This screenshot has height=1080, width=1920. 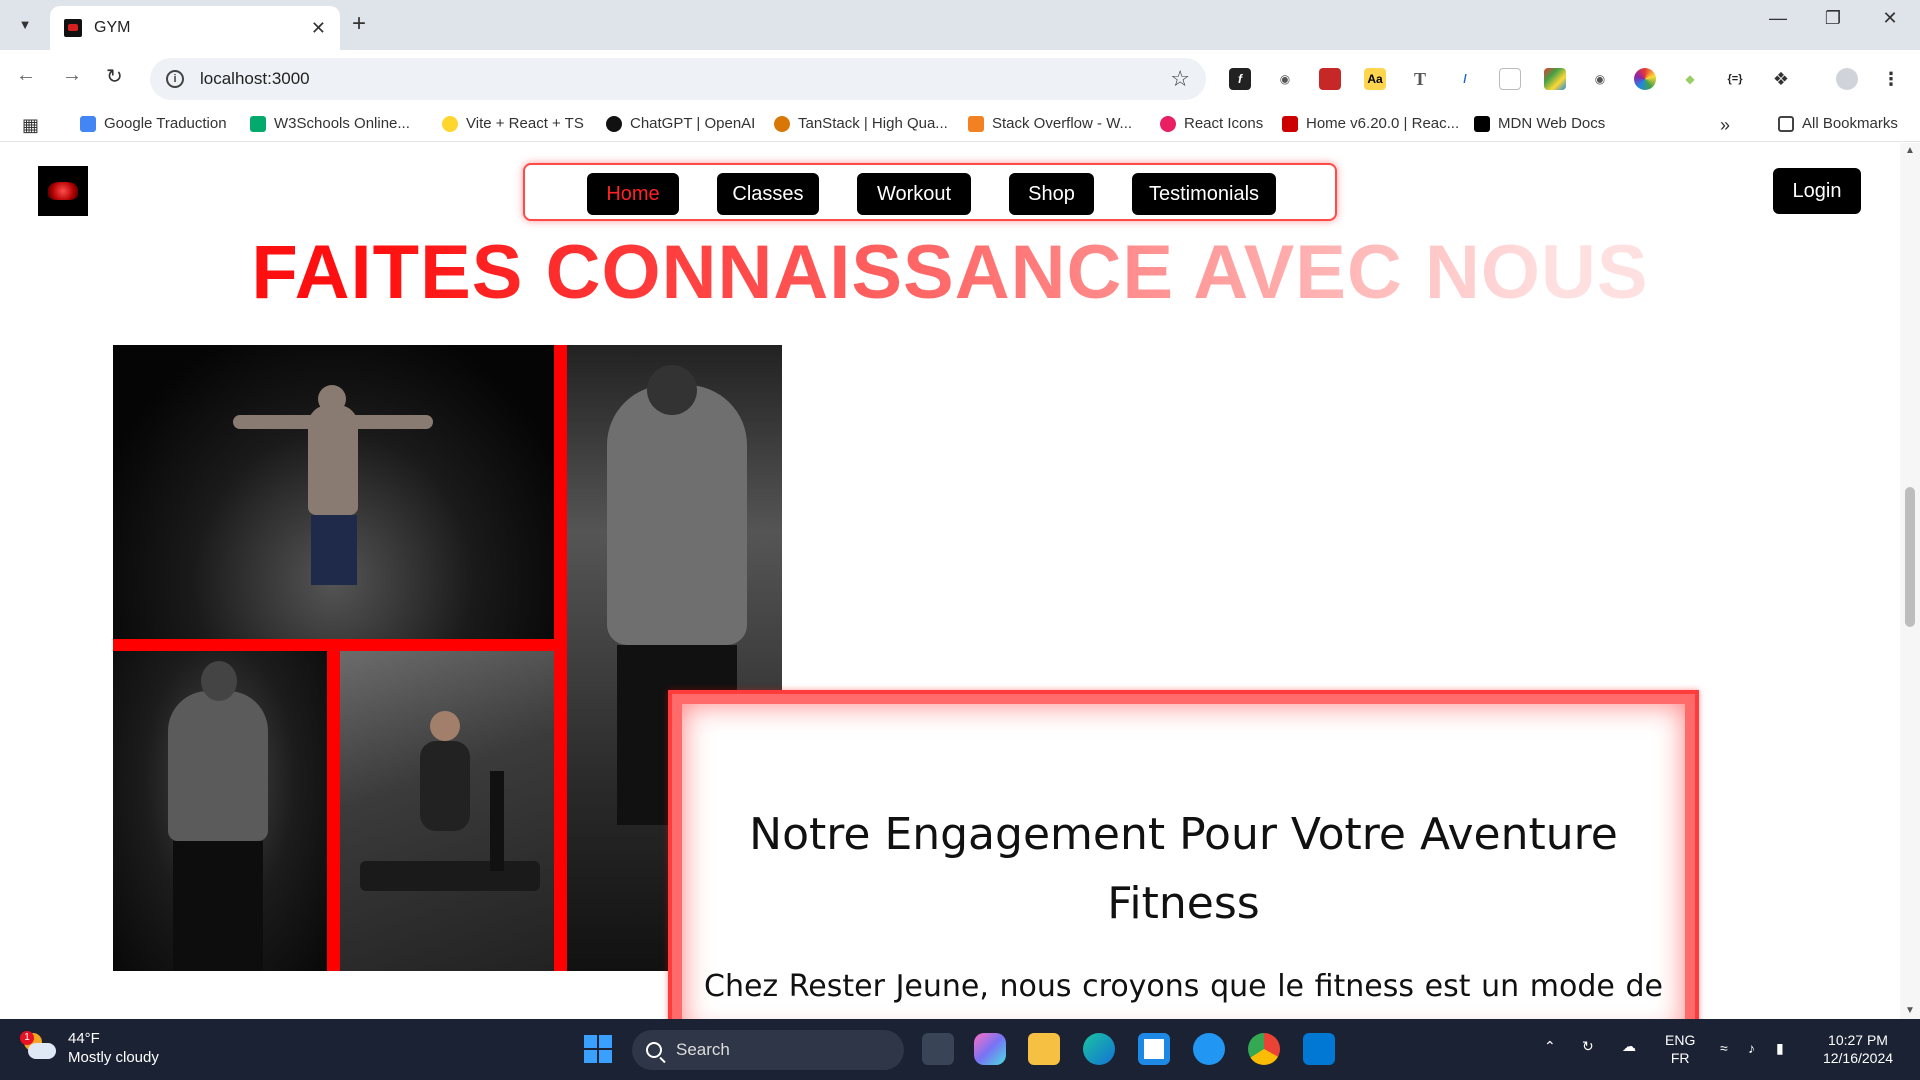 I want to click on volume-icon: ♪, so click(x=1751, y=1048).